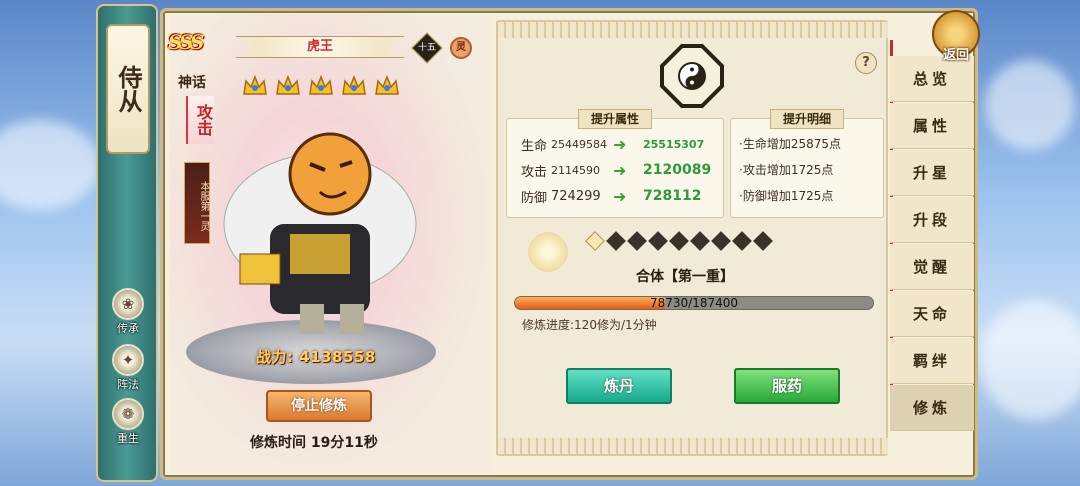 The height and width of the screenshot is (486, 1080). What do you see at coordinates (790, 144) in the screenshot?
I see `detail-row: ·生命增加25875点` at bounding box center [790, 144].